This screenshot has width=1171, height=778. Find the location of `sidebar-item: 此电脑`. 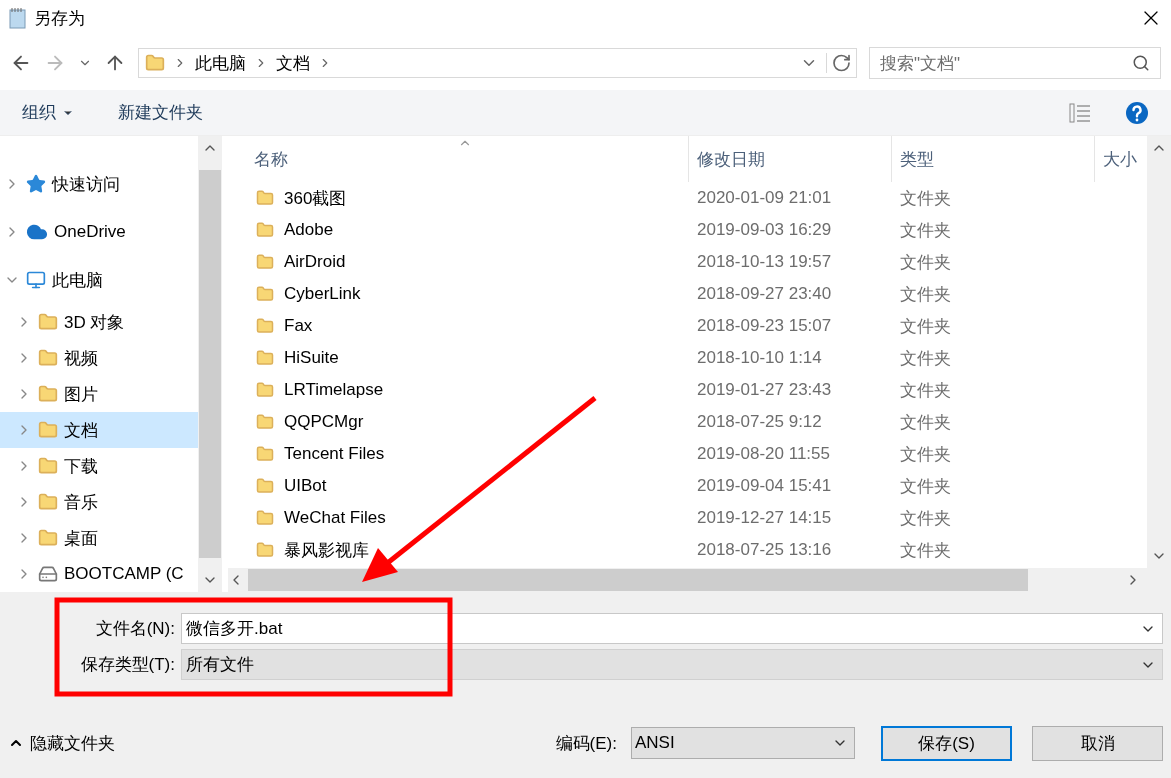

sidebar-item: 此电脑 is located at coordinates (99, 280).